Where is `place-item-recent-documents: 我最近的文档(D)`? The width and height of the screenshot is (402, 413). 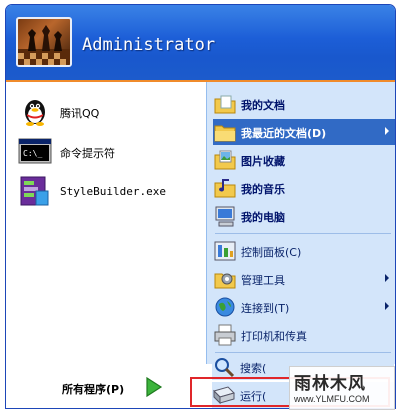 place-item-recent-documents: 我最近的文档(D) is located at coordinates (304, 132).